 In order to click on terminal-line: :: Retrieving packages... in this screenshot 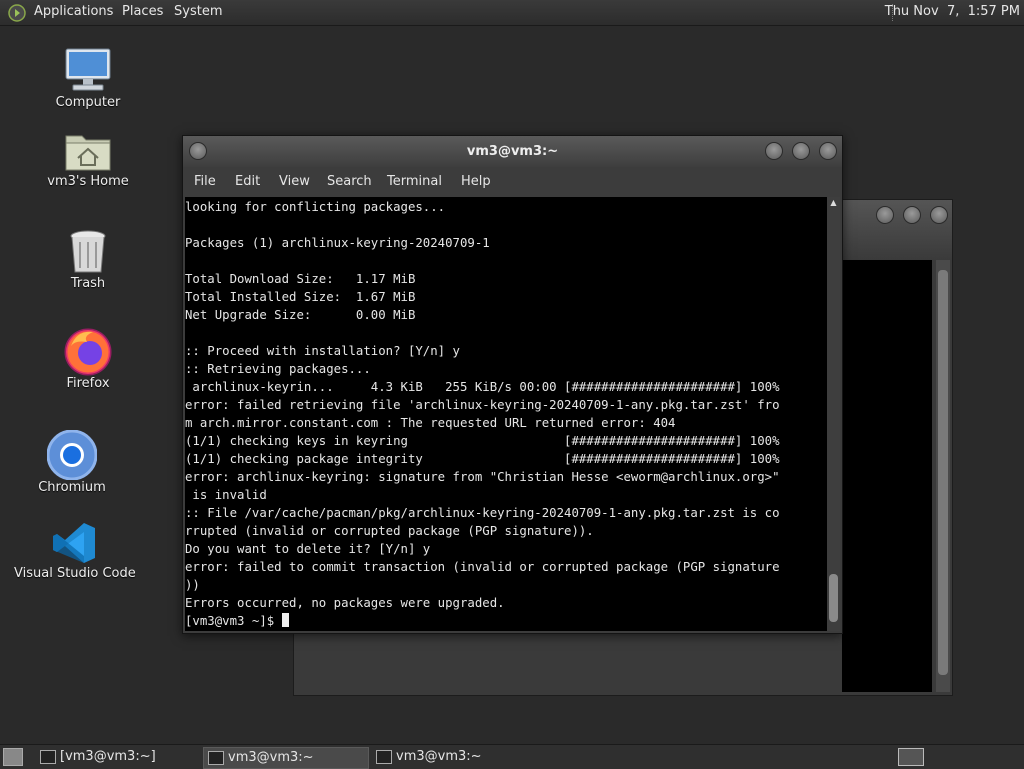, I will do `click(278, 369)`.